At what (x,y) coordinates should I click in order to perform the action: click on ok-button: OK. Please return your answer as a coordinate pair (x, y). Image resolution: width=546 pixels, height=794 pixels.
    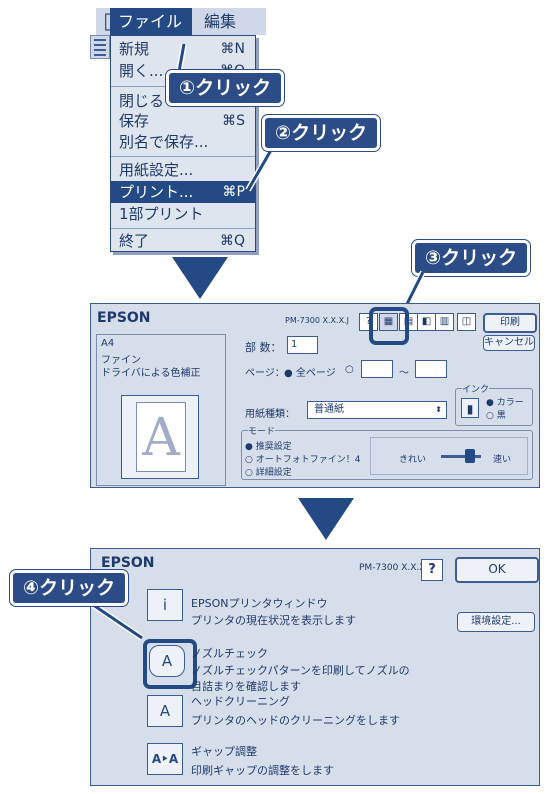
    Looking at the image, I should click on (497, 570).